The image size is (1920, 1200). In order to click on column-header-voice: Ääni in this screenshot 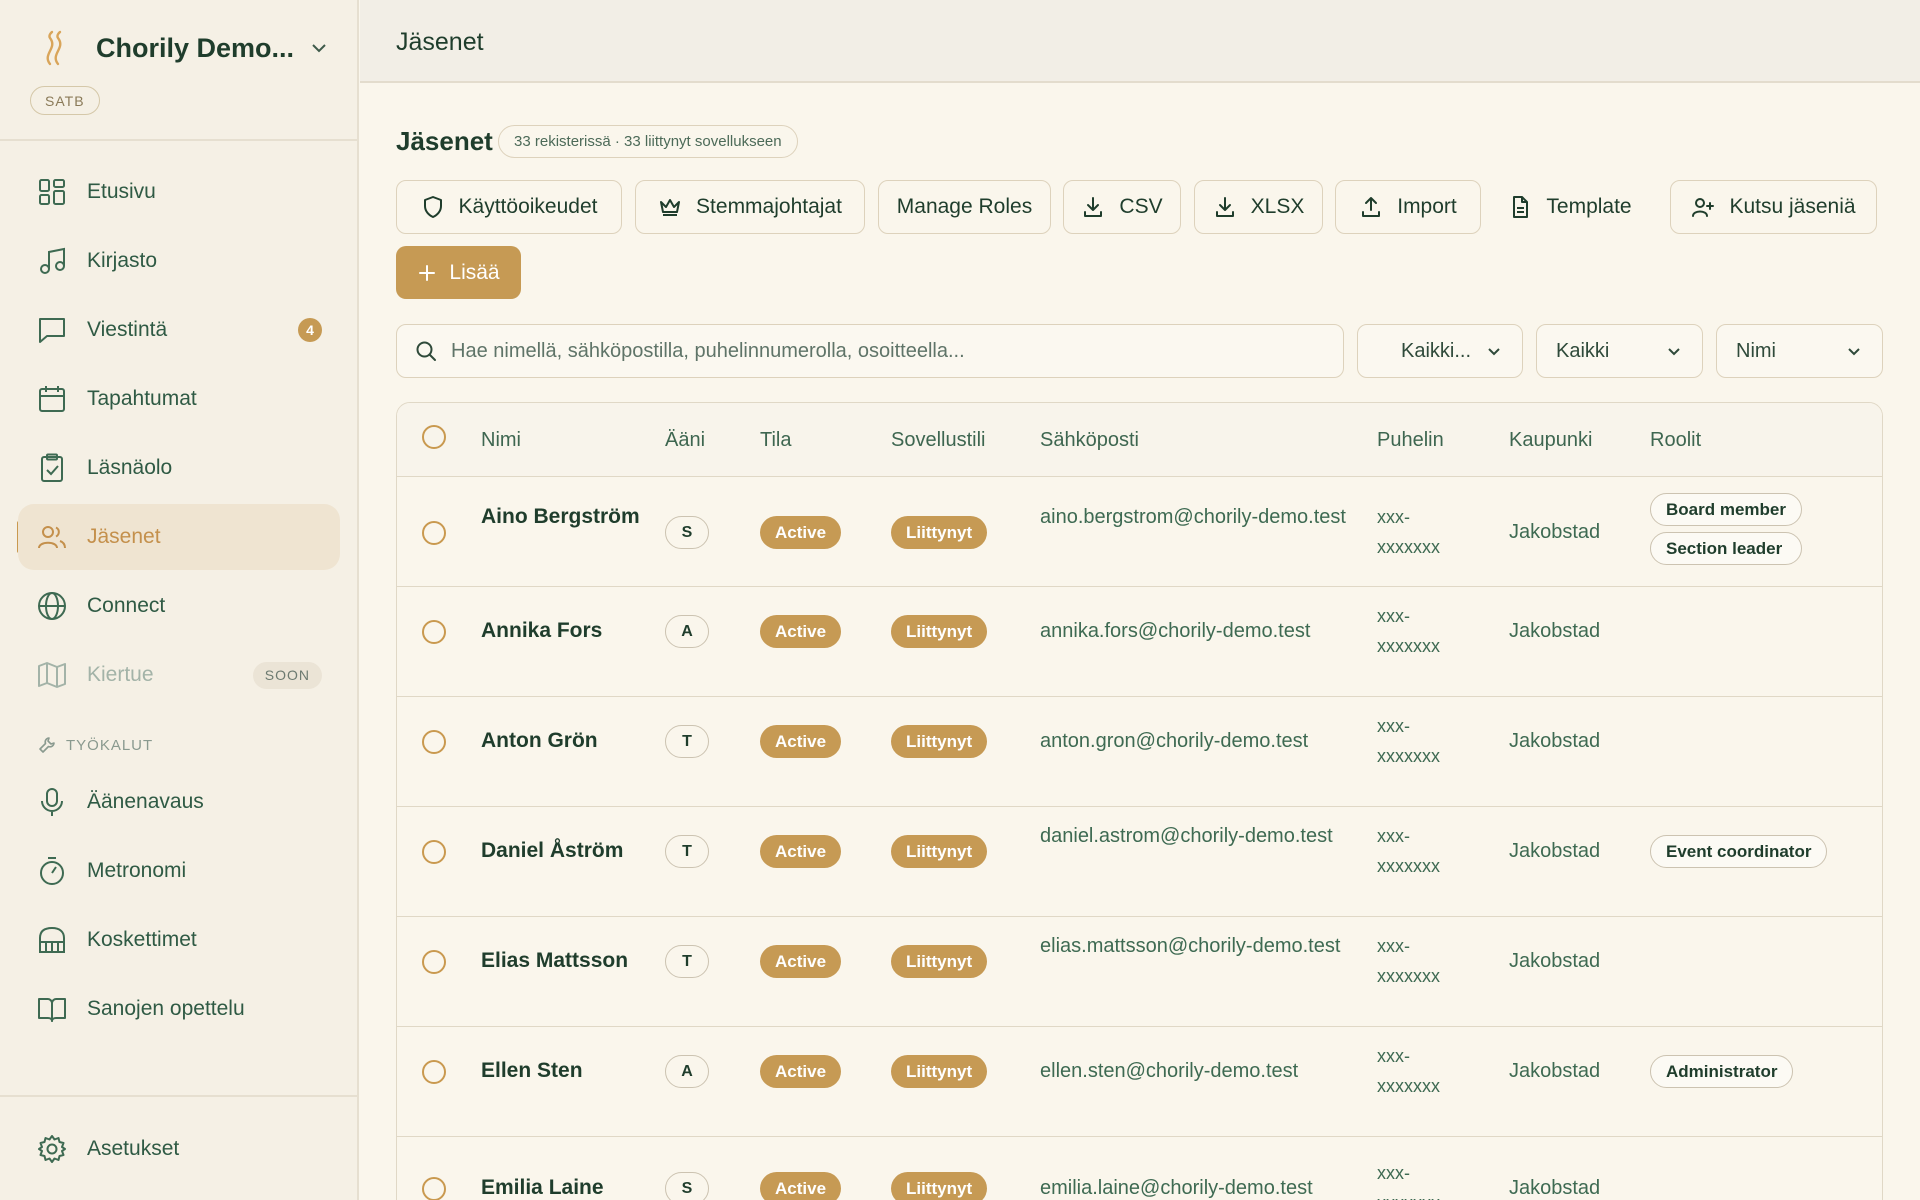, I will do `click(685, 440)`.